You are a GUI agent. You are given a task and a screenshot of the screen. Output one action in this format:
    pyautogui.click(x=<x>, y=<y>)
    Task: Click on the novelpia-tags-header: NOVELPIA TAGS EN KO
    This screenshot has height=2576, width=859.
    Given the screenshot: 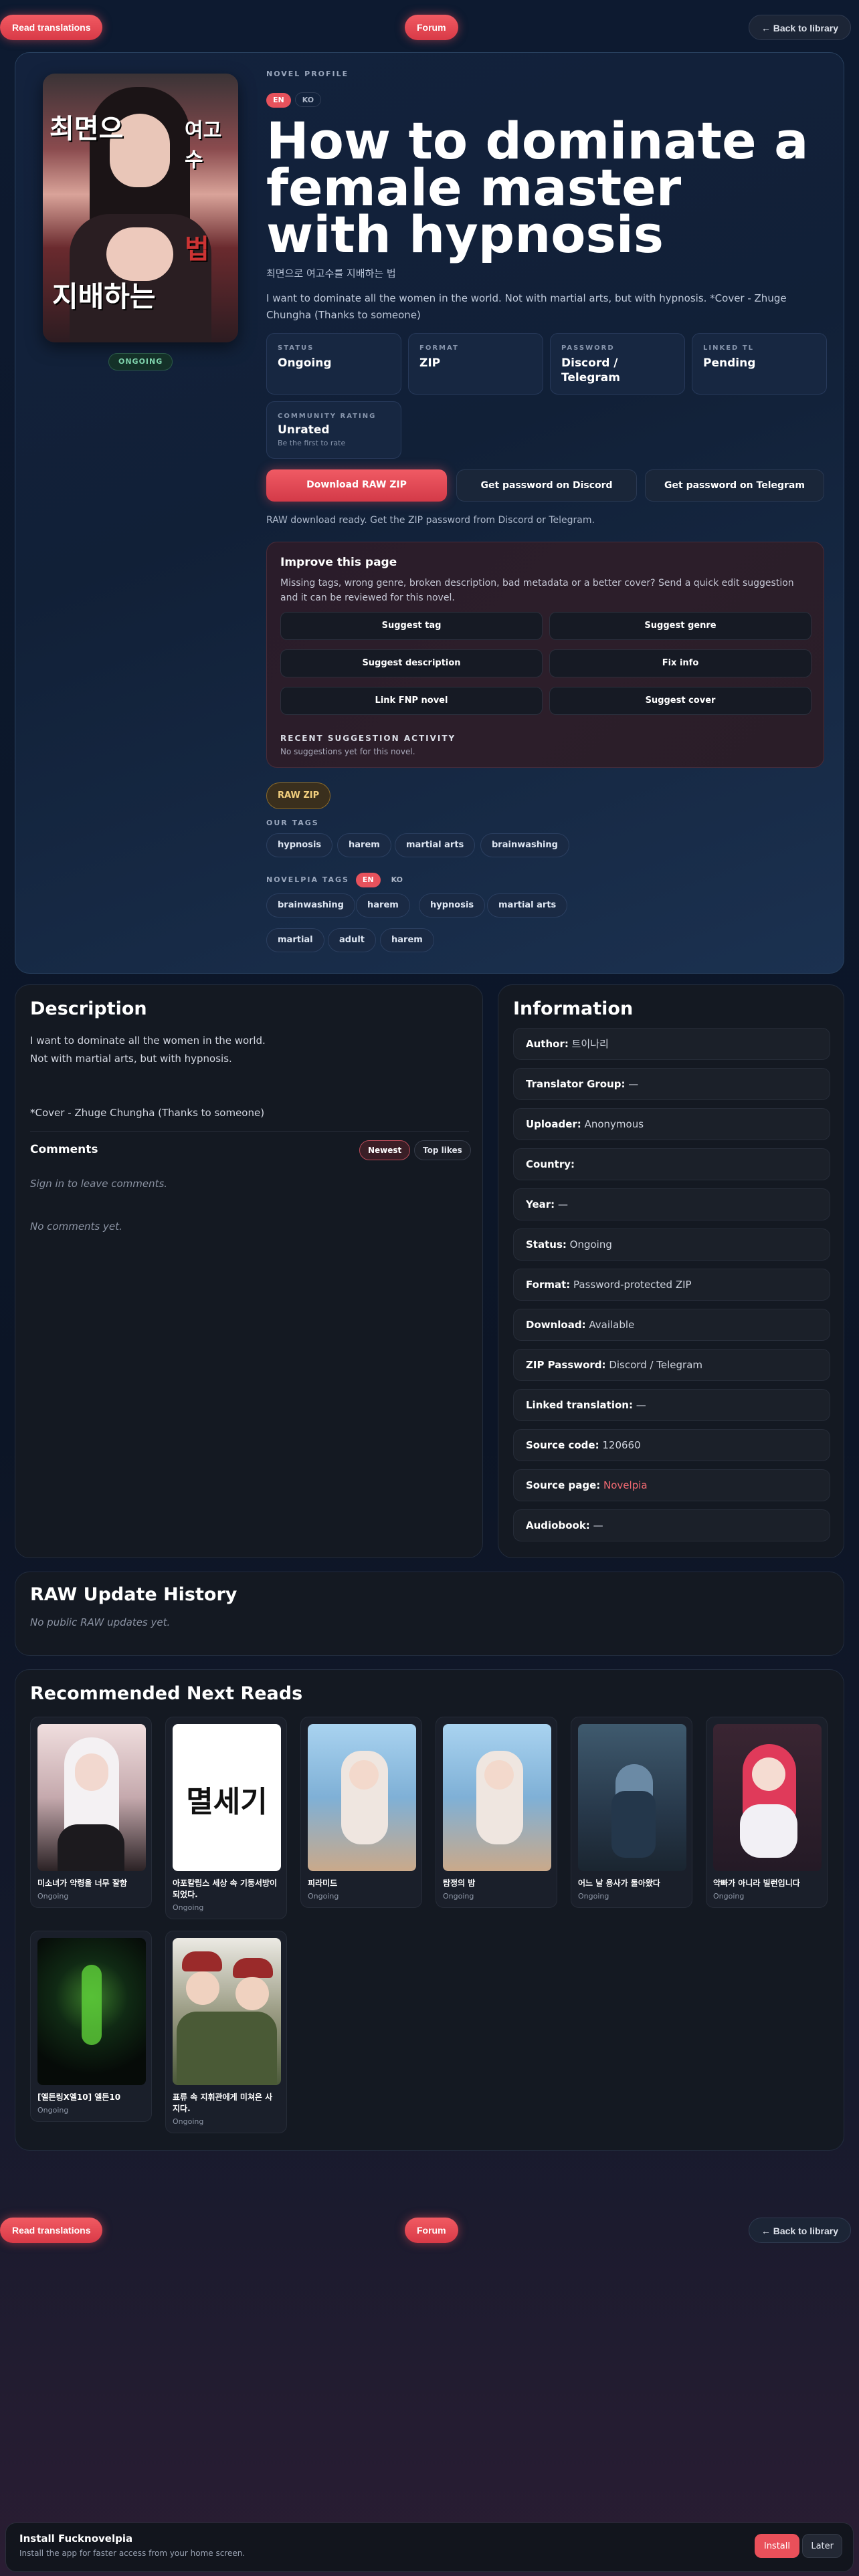 What is the action you would take?
    pyautogui.click(x=340, y=880)
    